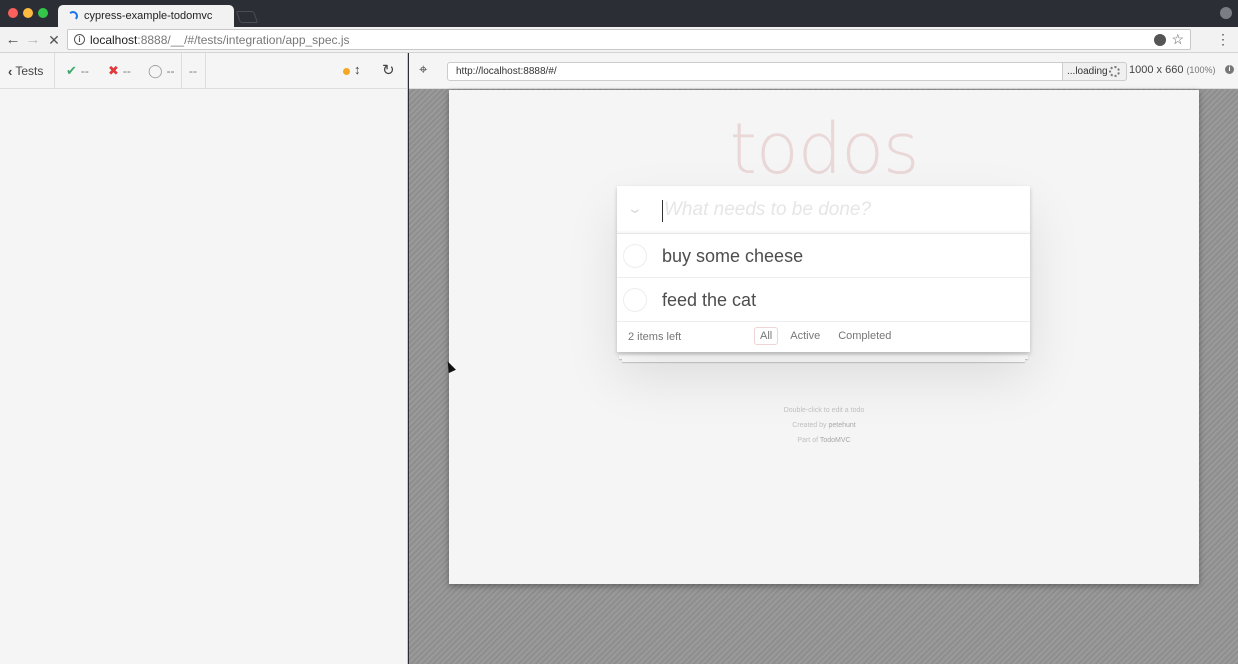 The image size is (1238, 664). I want to click on passed-count: ✔ --, so click(77, 71).